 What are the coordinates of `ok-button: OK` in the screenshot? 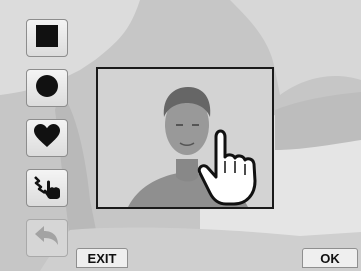 It's located at (330, 258).